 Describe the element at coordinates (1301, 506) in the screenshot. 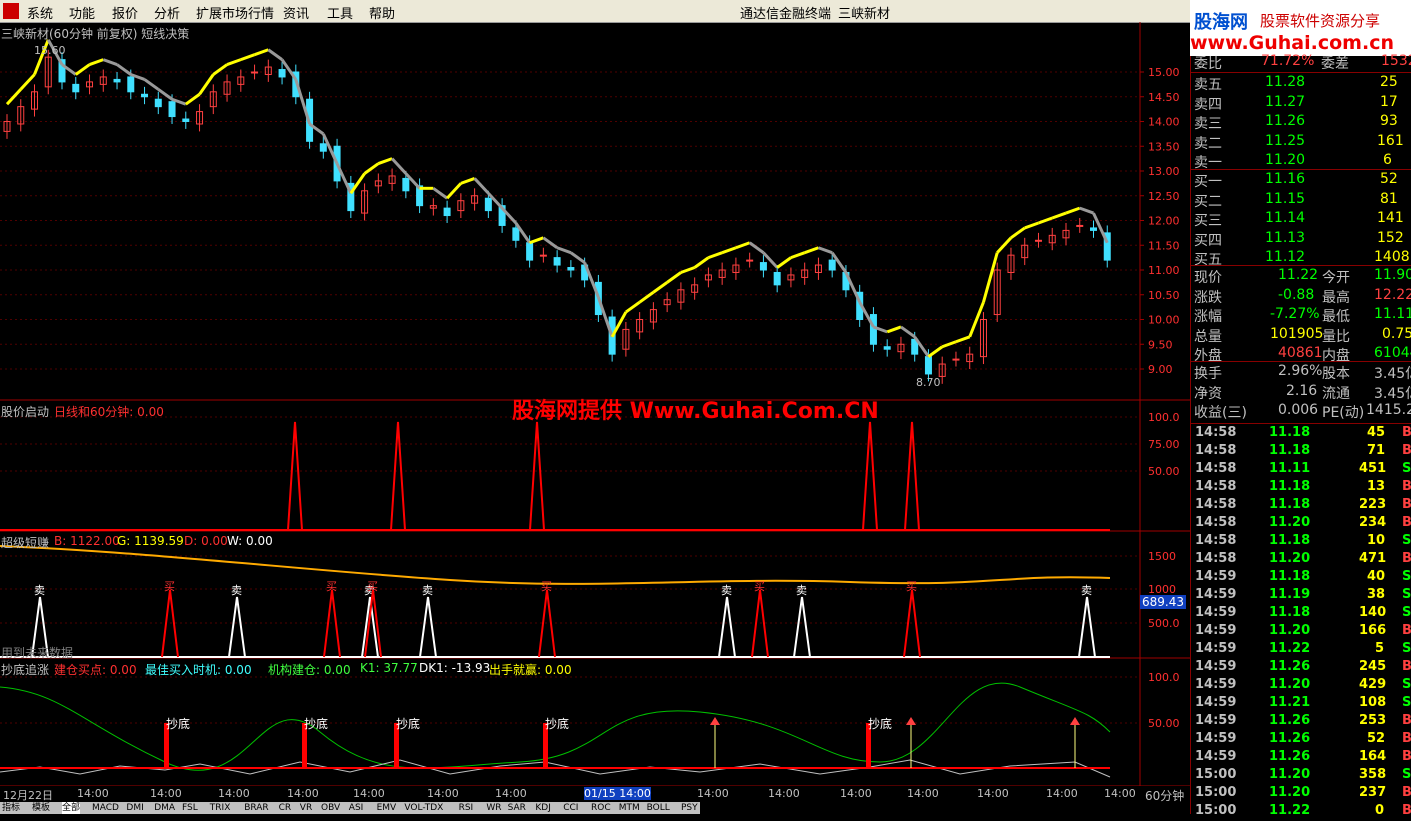

I see `tick-row: 14:58 11.18 223 B` at that location.